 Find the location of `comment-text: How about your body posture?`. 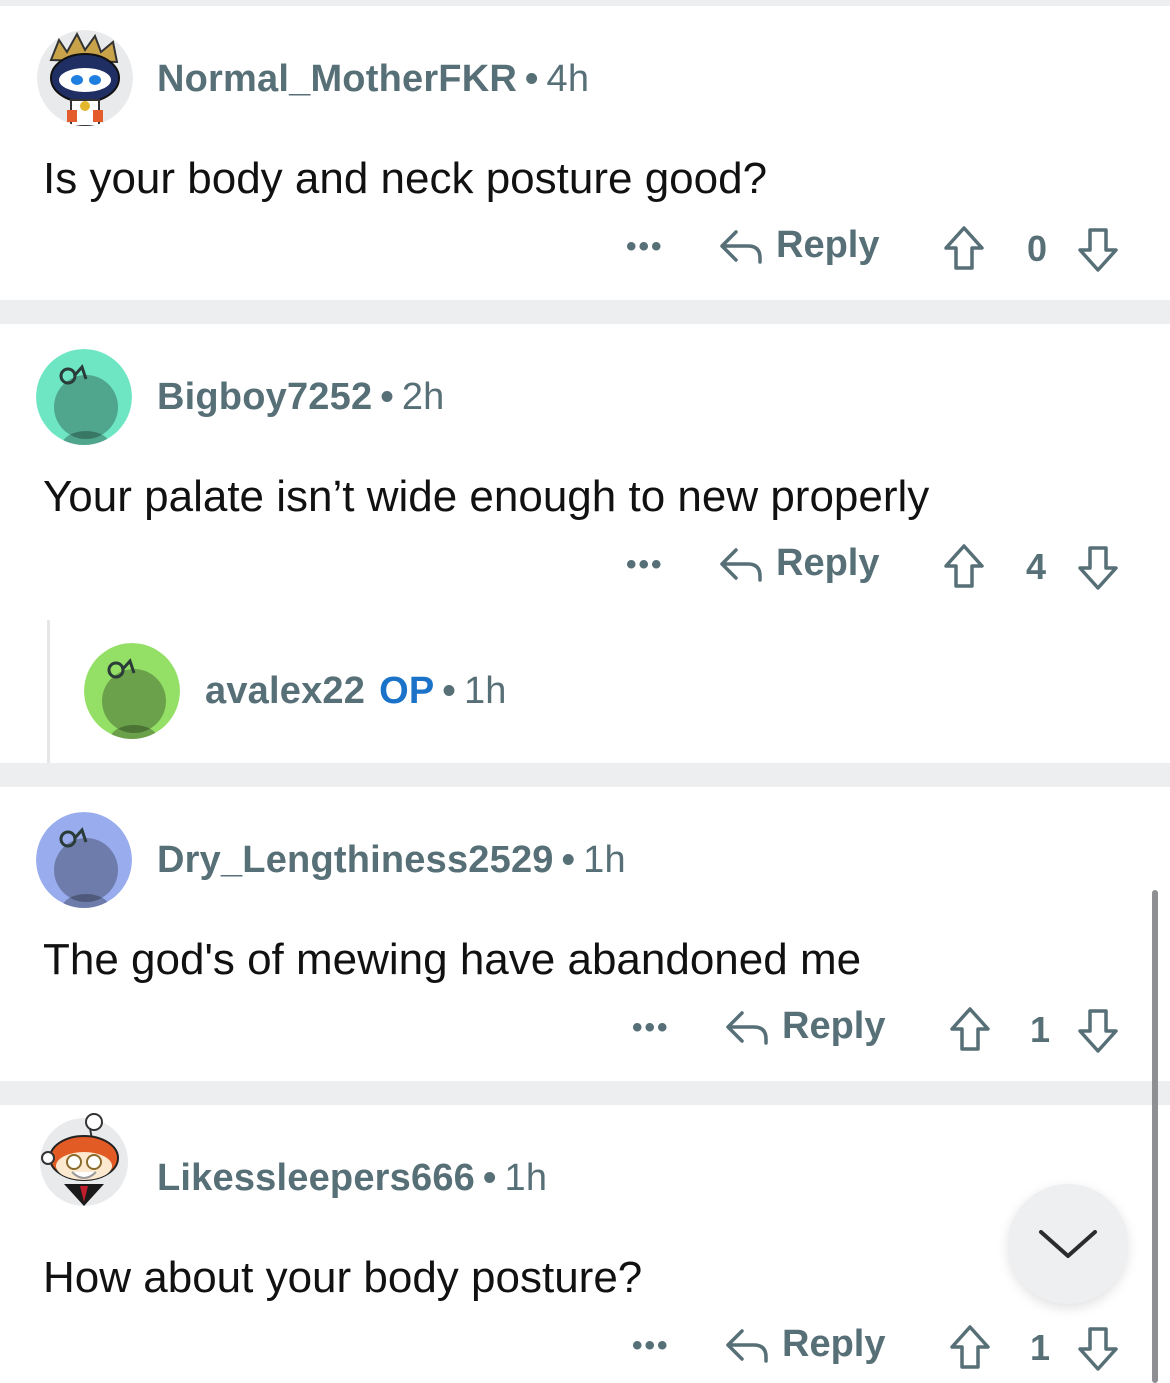

comment-text: How about your body posture? is located at coordinates (343, 1277).